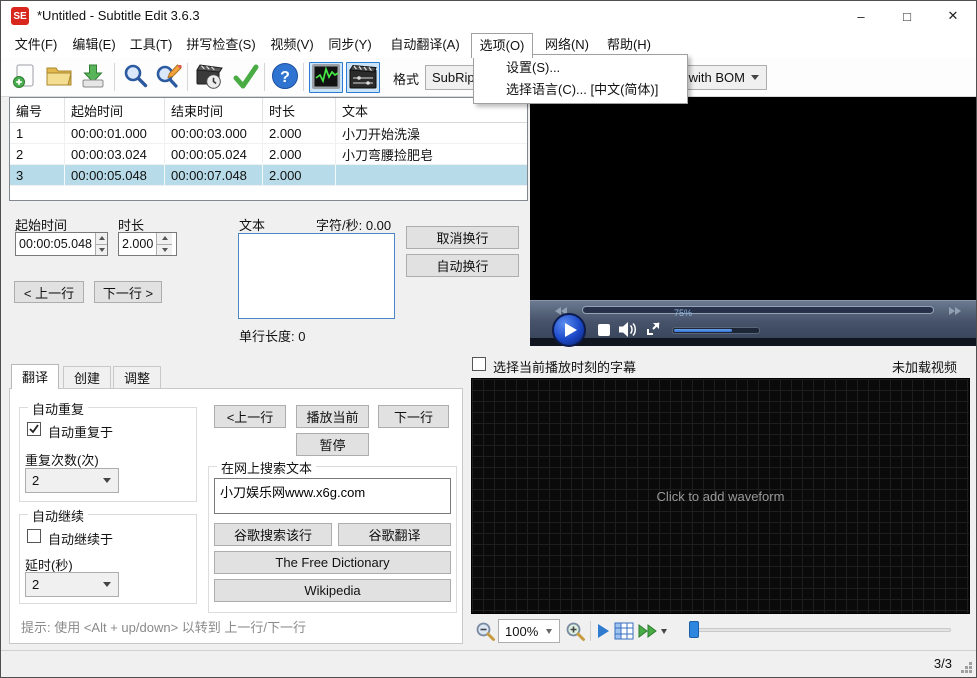 The image size is (977, 678). I want to click on menu-options: 选项(O), so click(502, 45).